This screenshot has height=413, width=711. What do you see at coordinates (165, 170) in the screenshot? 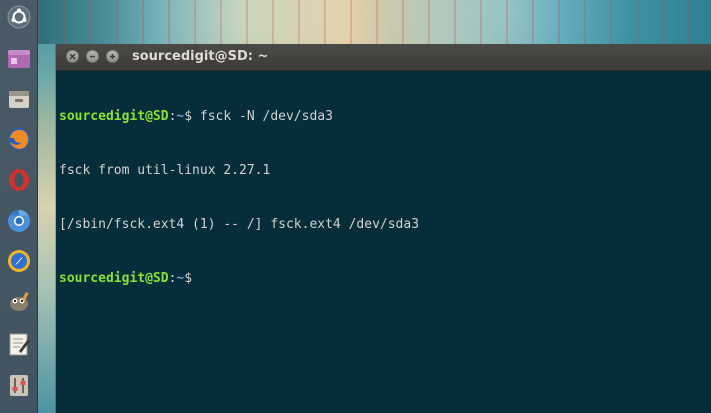
I see `terminal-output-line: fsck from util-linux 2.27.1` at bounding box center [165, 170].